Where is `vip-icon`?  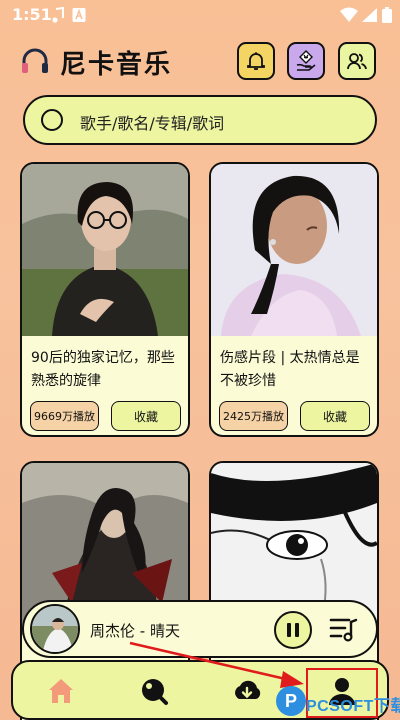 vip-icon is located at coordinates (306, 60).